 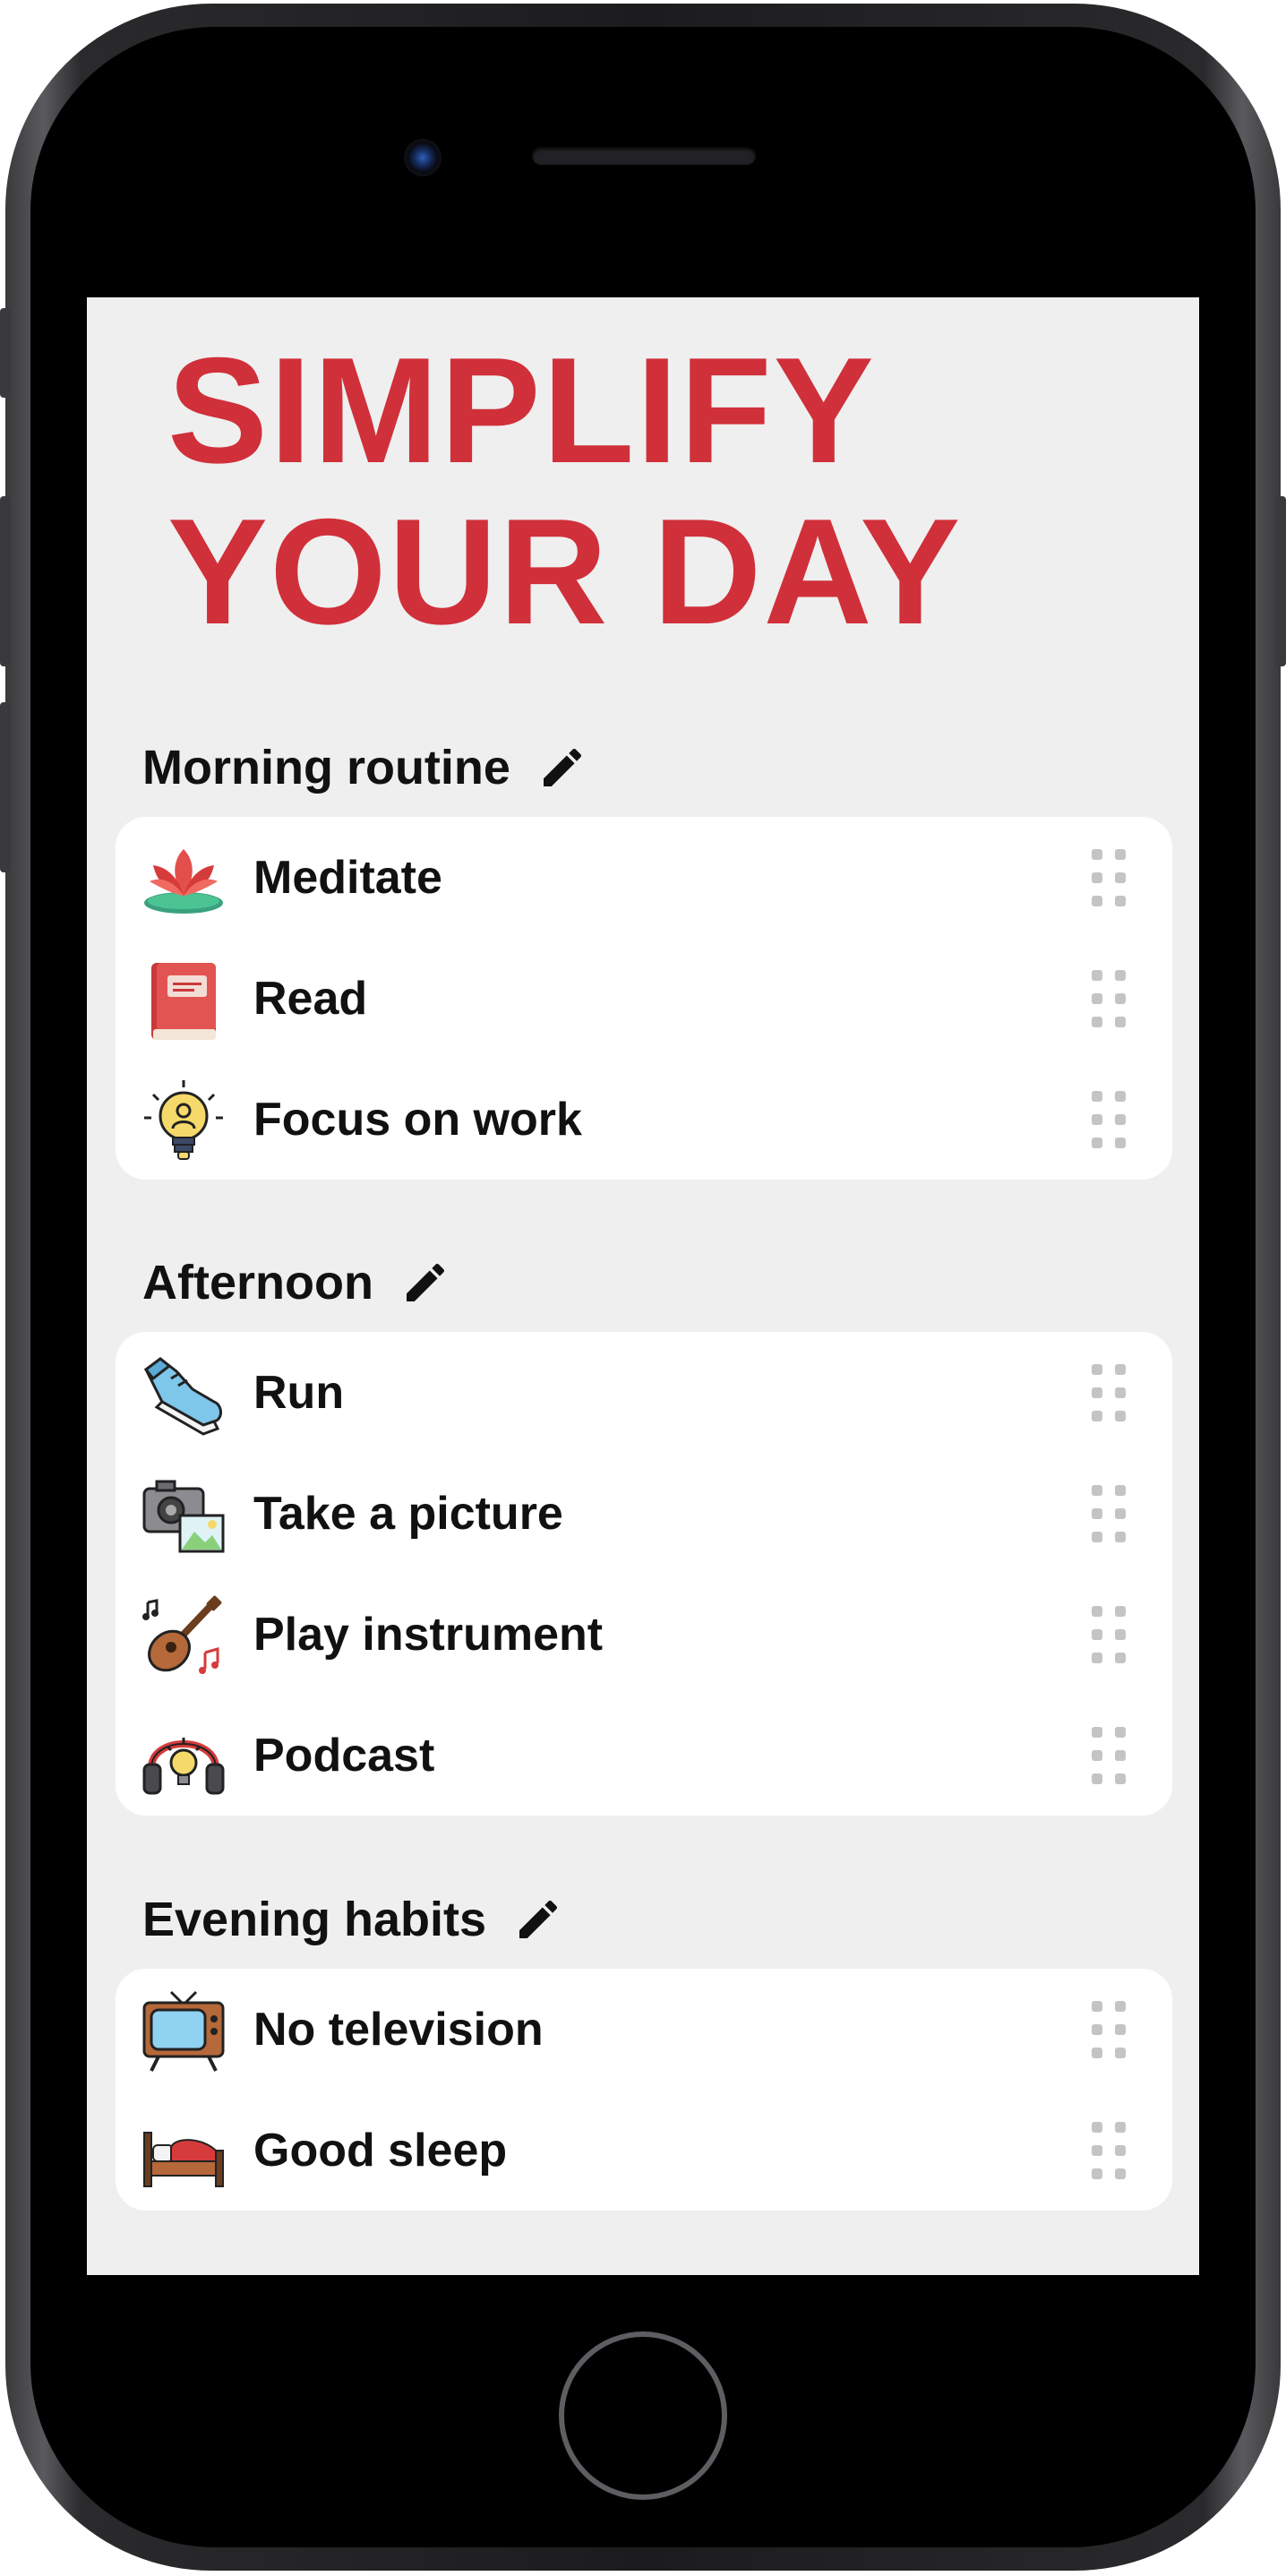 What do you see at coordinates (184, 1516) in the screenshot?
I see `camera-icon` at bounding box center [184, 1516].